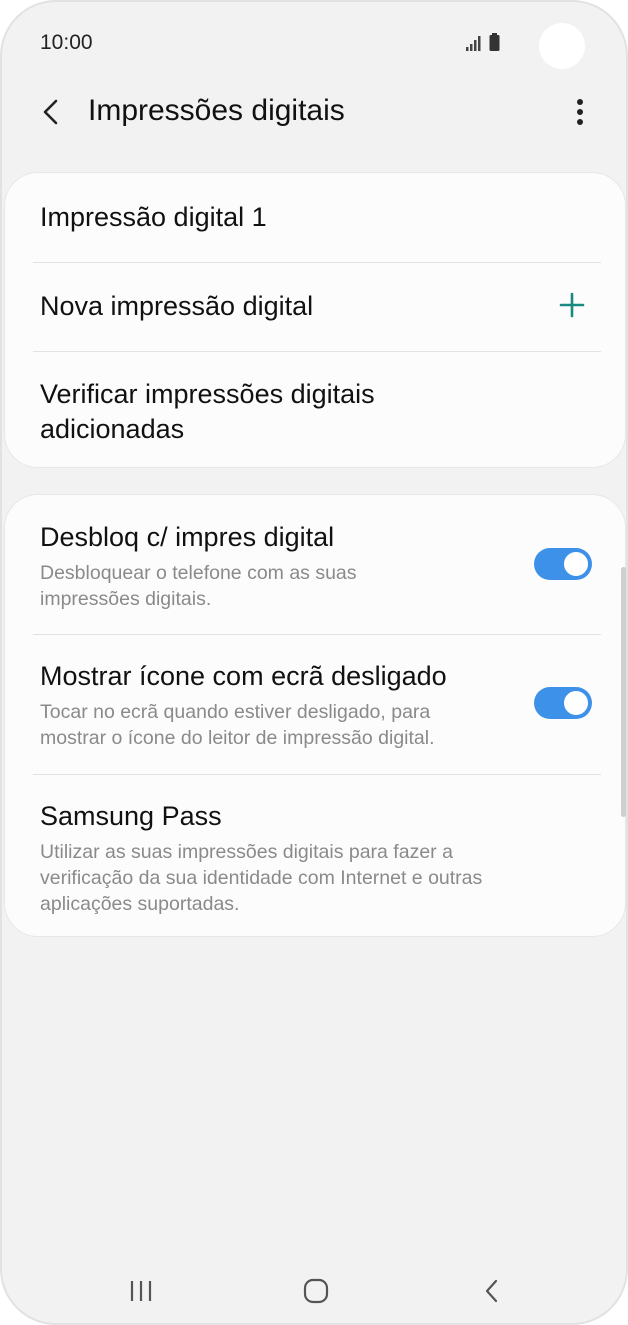  I want to click on signal-battery-icons, so click(483, 42).